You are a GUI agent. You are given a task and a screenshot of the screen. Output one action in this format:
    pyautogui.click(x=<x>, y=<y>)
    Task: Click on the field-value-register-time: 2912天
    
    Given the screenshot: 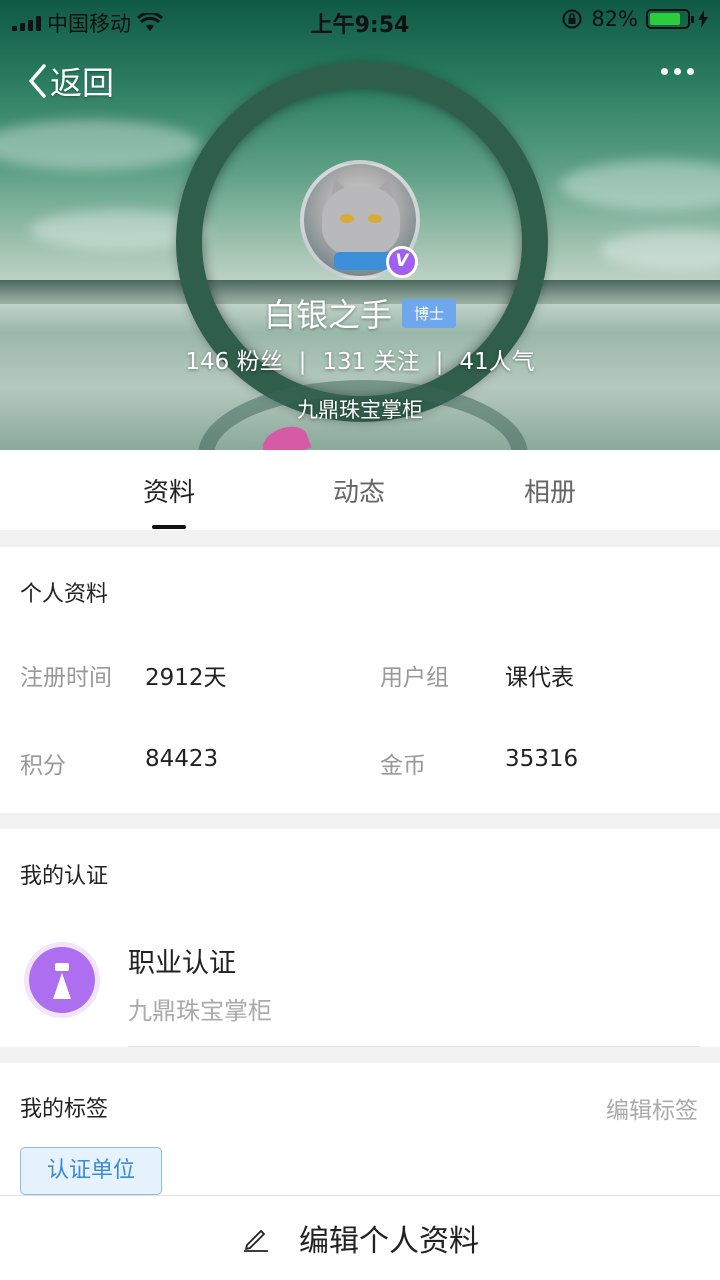 What is the action you would take?
    pyautogui.click(x=186, y=678)
    